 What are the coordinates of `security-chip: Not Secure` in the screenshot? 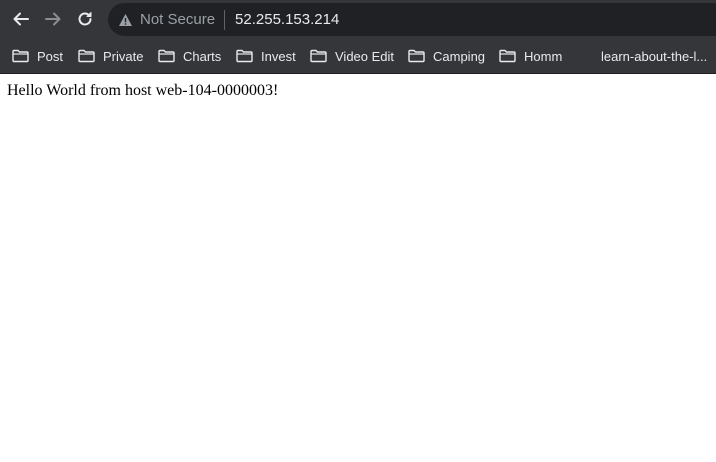 It's located at (172, 19).